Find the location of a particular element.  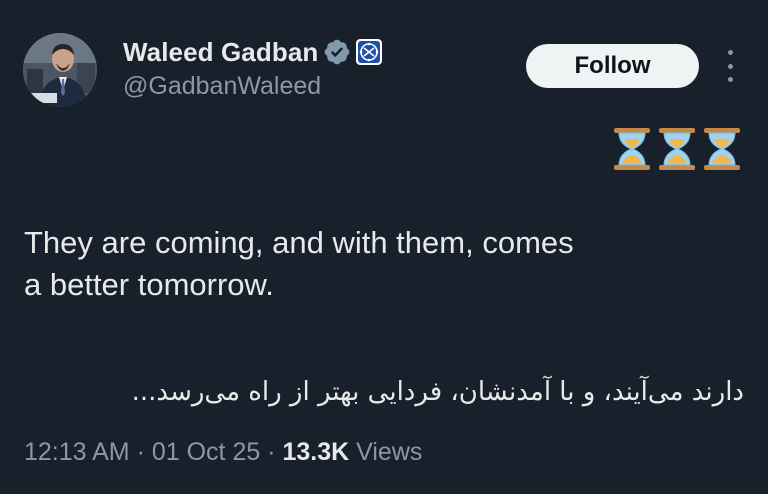

views-label: Views is located at coordinates (386, 452).